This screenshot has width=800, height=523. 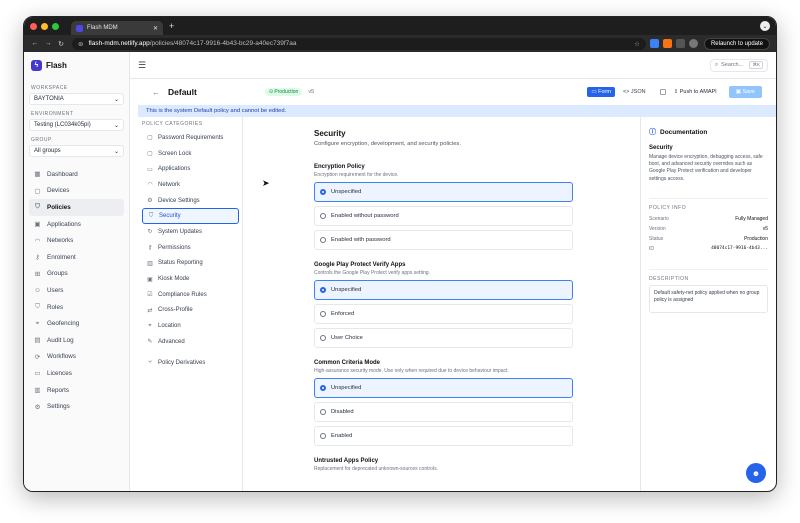 What do you see at coordinates (190, 264) in the screenshot?
I see `category-status-reporting: ▥ Status Reporting` at bounding box center [190, 264].